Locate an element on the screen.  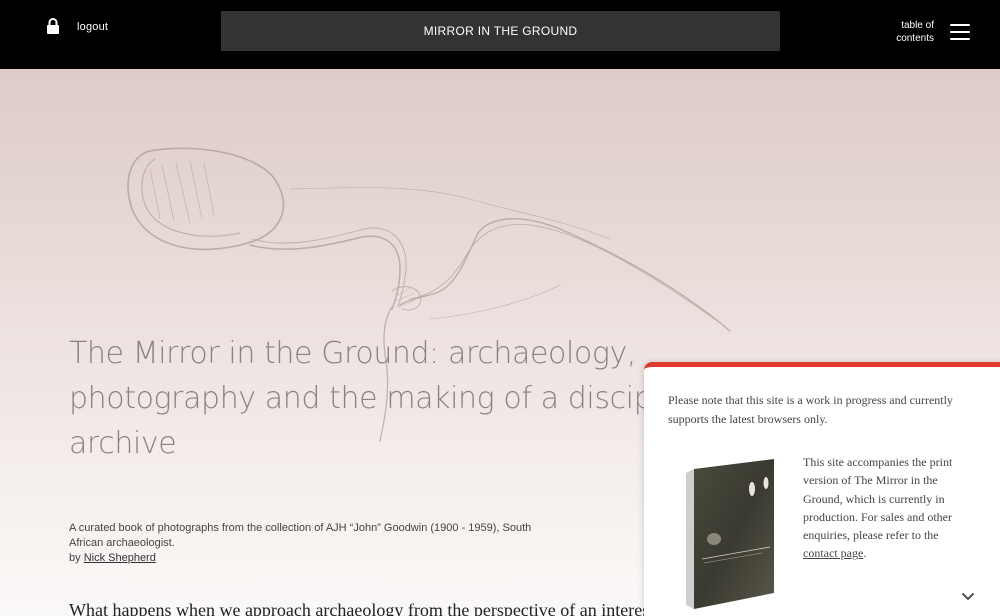
contact-page-link: contact page is located at coordinates (833, 553).